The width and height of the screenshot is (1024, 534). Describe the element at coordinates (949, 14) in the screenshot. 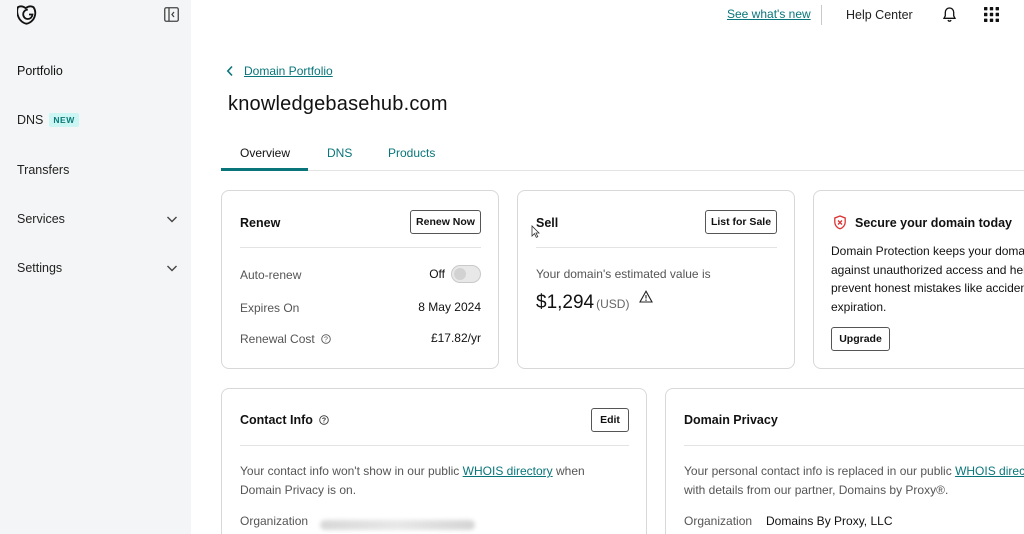

I see `bell-icon` at that location.